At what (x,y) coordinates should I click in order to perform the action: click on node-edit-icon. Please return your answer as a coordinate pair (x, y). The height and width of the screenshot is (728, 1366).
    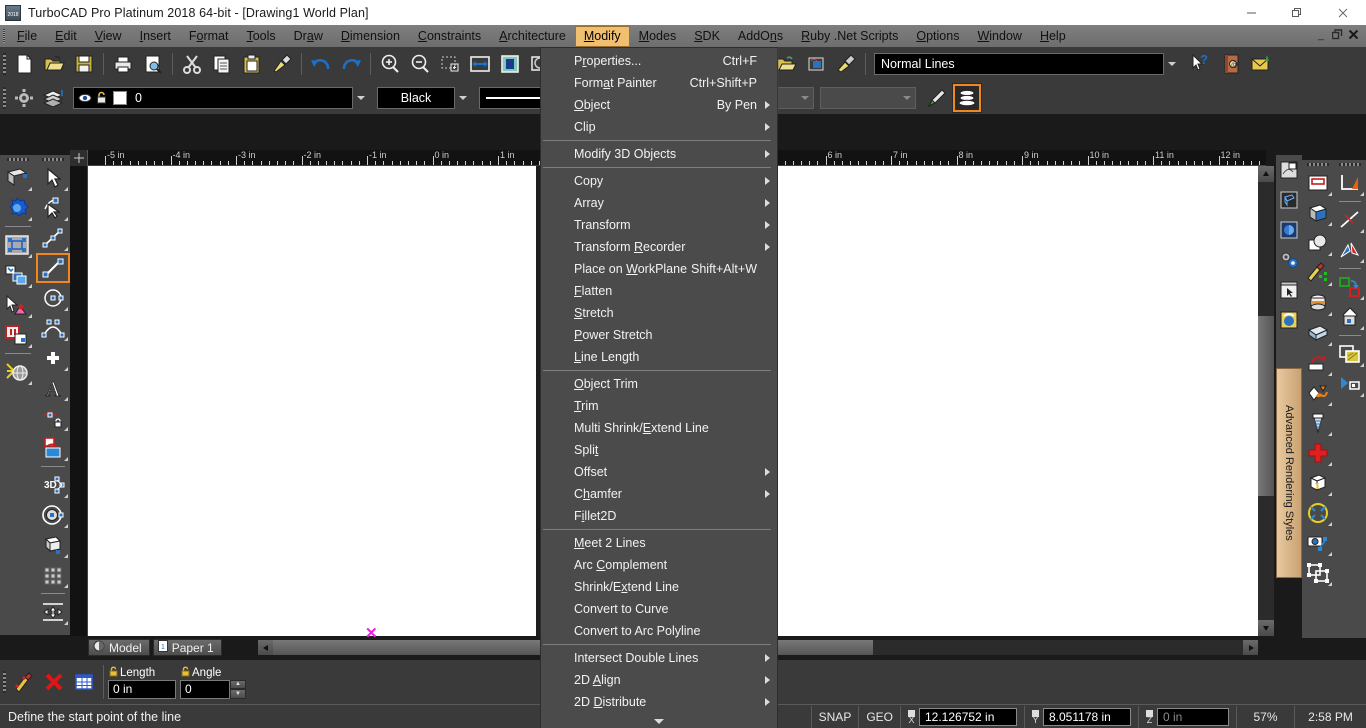
    Looking at the image, I should click on (53, 208).